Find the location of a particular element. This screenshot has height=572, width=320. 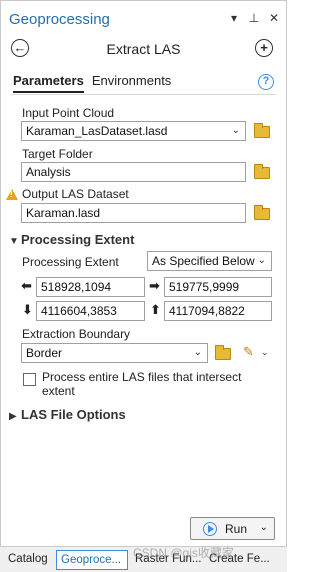

run-label: Run is located at coordinates (236, 529).